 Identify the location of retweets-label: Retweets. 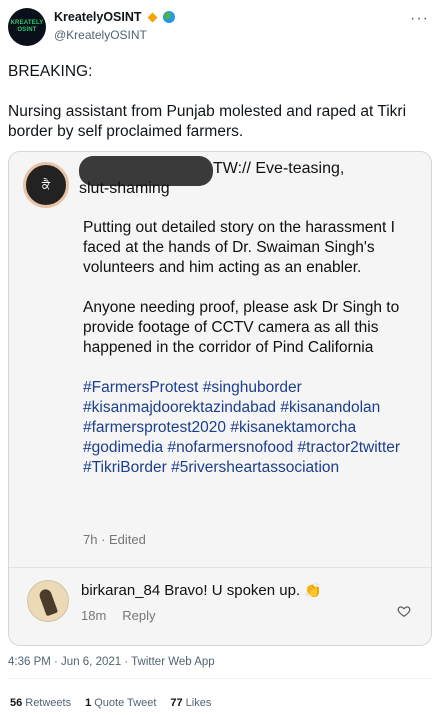
(48, 703).